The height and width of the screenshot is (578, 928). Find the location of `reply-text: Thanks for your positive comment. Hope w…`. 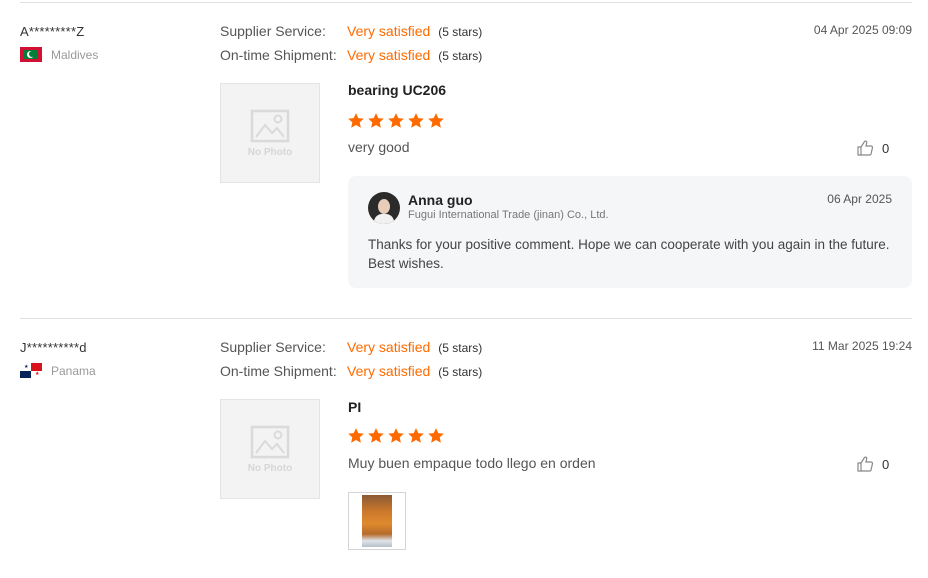

reply-text: Thanks for your positive comment. Hope w… is located at coordinates (629, 254).